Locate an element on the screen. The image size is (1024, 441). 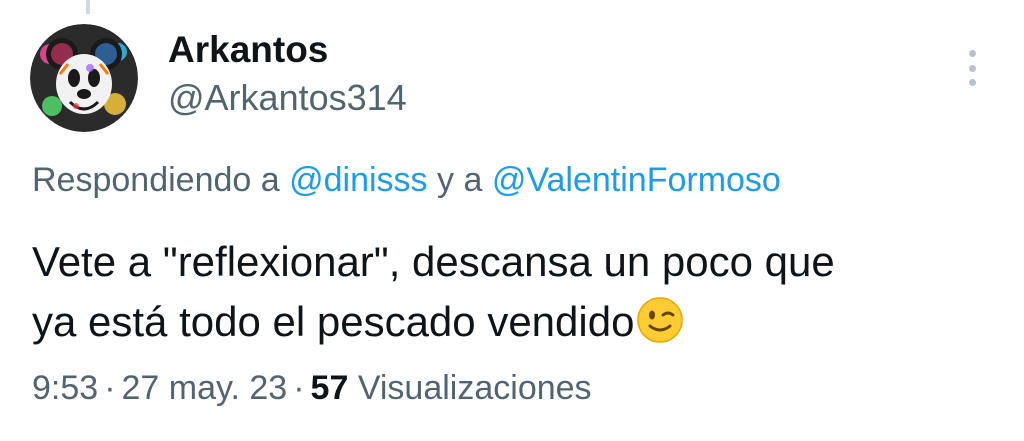
avatar-image is located at coordinates (84, 78).